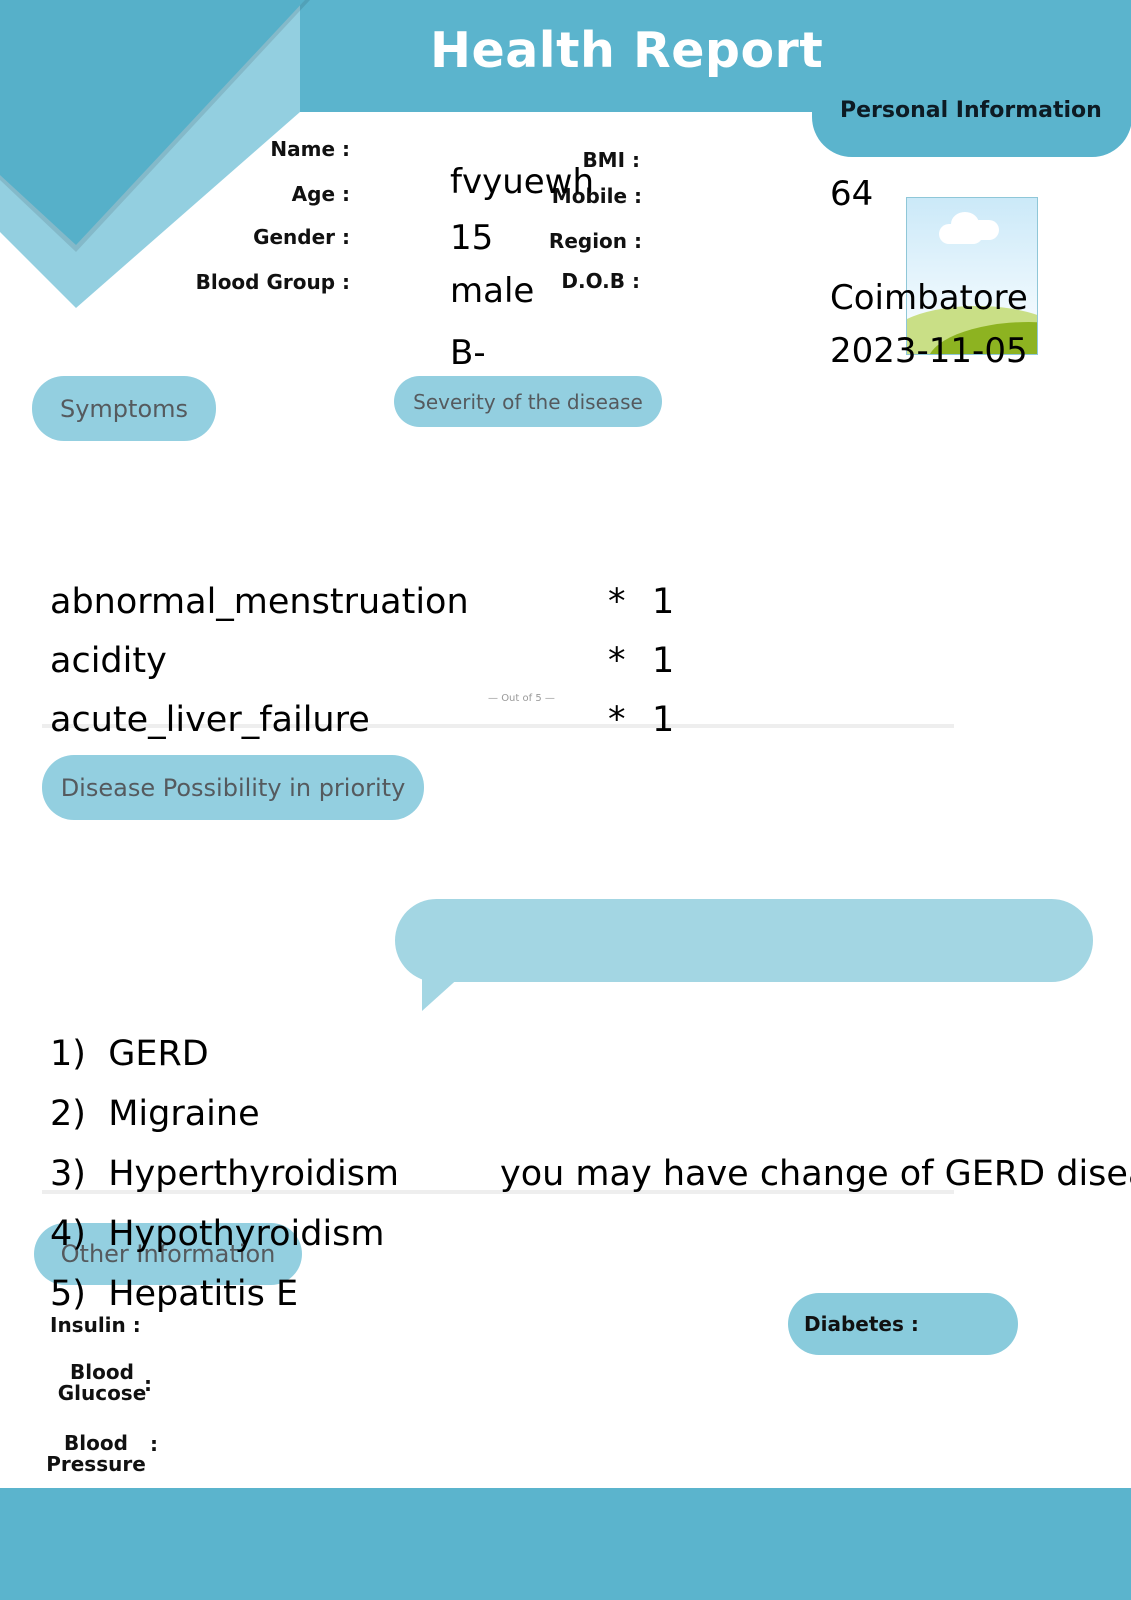 Image resolution: width=1131 pixels, height=1600 pixels. What do you see at coordinates (233, 787) in the screenshot?
I see `disease-possibility-section-pill: Disease Possibility in priority` at bounding box center [233, 787].